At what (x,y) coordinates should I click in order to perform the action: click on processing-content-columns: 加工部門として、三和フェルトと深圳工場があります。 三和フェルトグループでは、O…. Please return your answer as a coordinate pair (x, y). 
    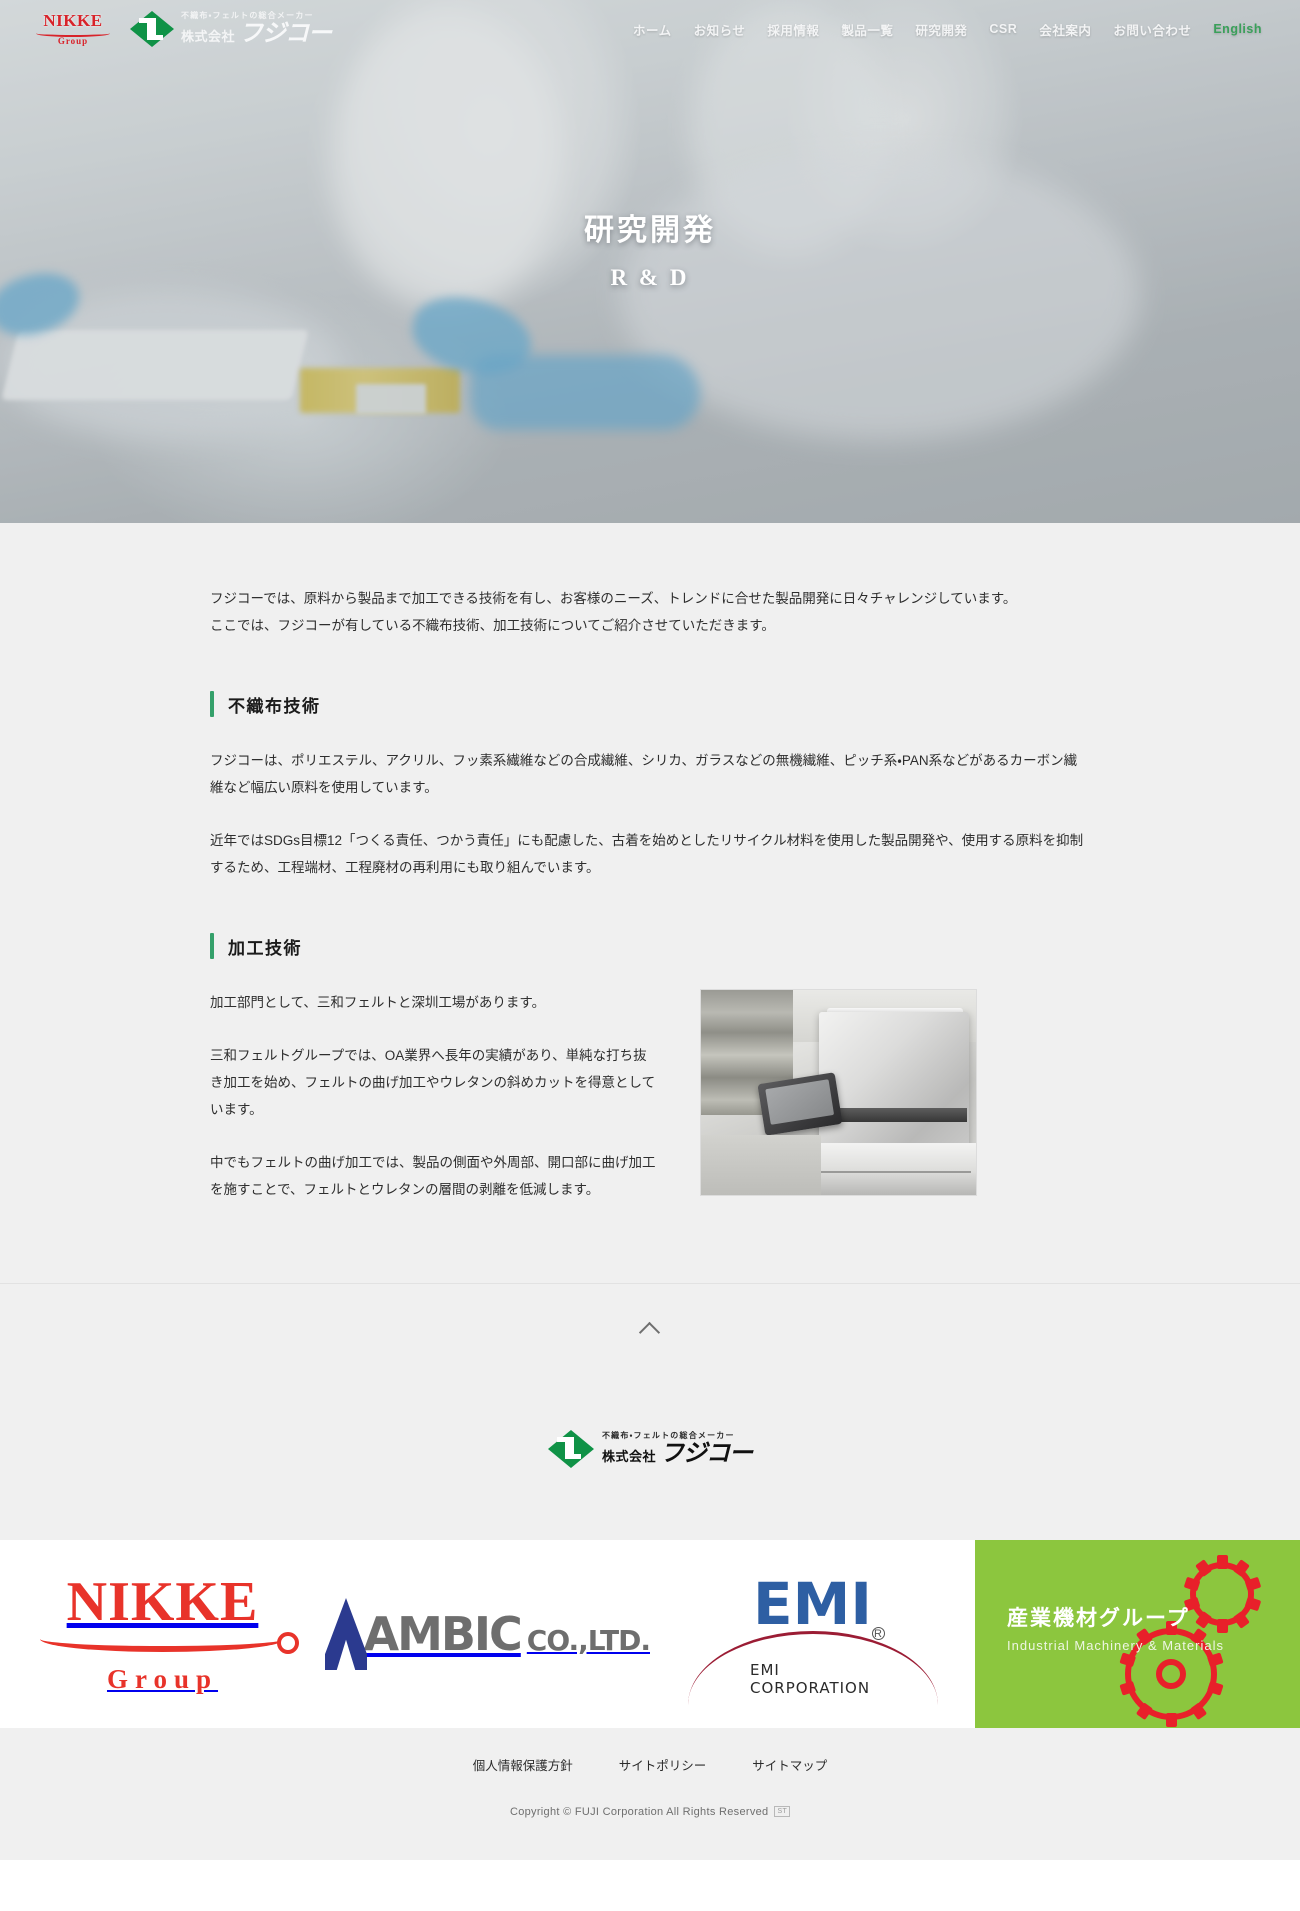
    Looking at the image, I should click on (650, 1096).